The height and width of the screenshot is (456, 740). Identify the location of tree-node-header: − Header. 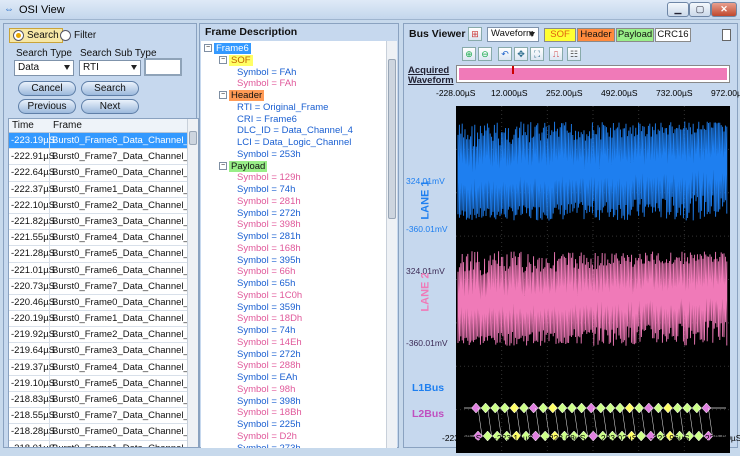
(242, 95).